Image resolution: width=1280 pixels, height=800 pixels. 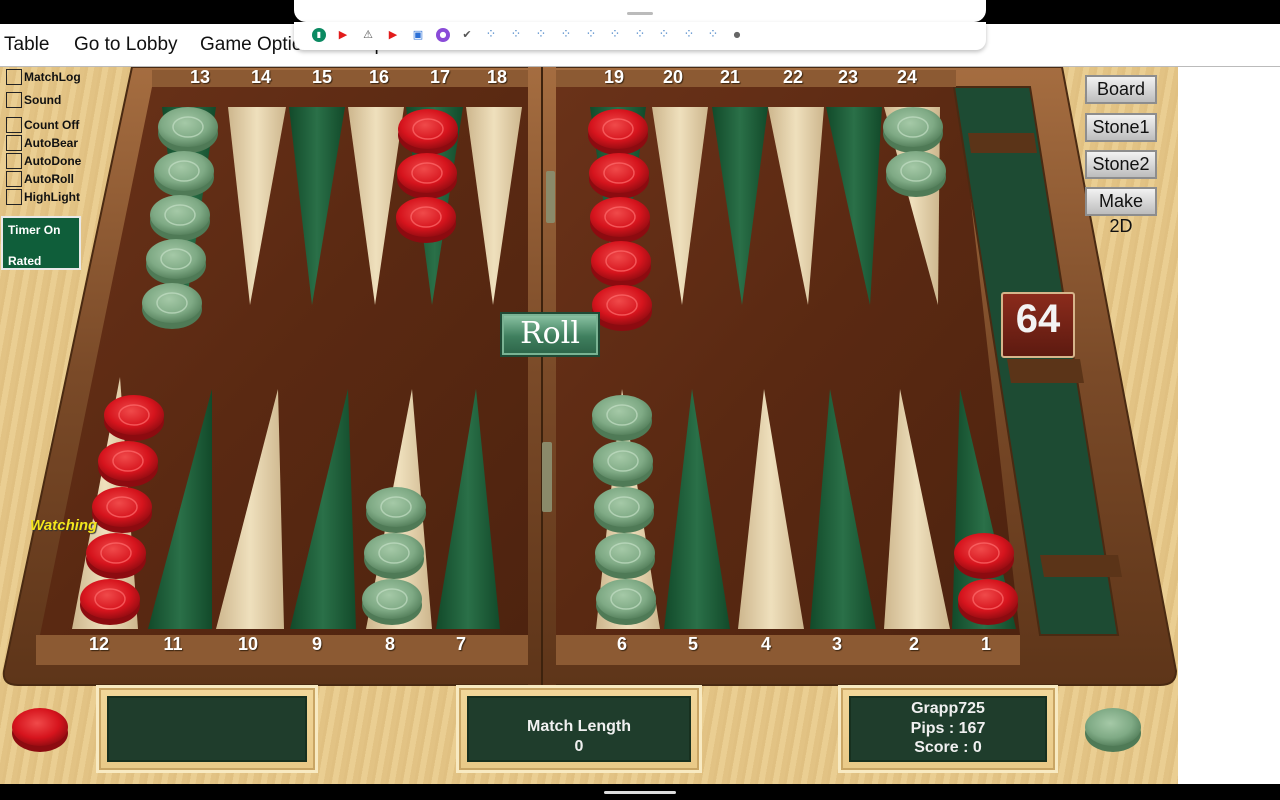 I want to click on point-number: 21, so click(x=730, y=77).